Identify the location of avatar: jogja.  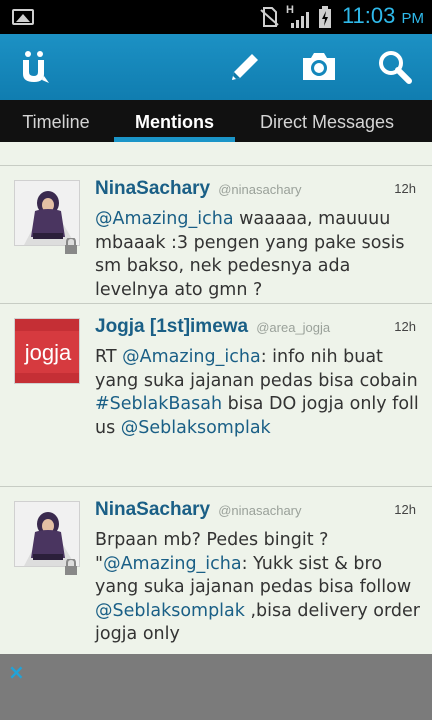
(47, 351).